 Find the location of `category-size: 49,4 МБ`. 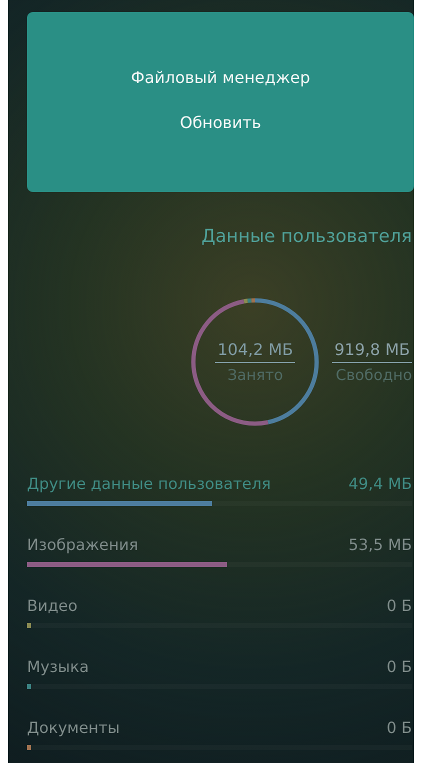

category-size: 49,4 МБ is located at coordinates (380, 484).